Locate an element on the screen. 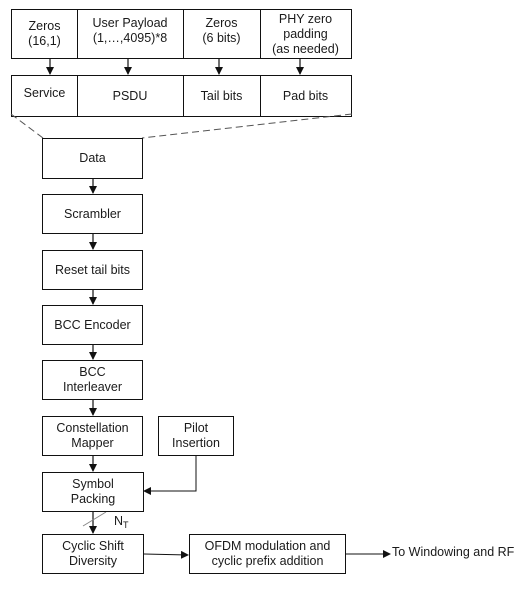  arrow-pilot-to-packing is located at coordinates (170, 475).